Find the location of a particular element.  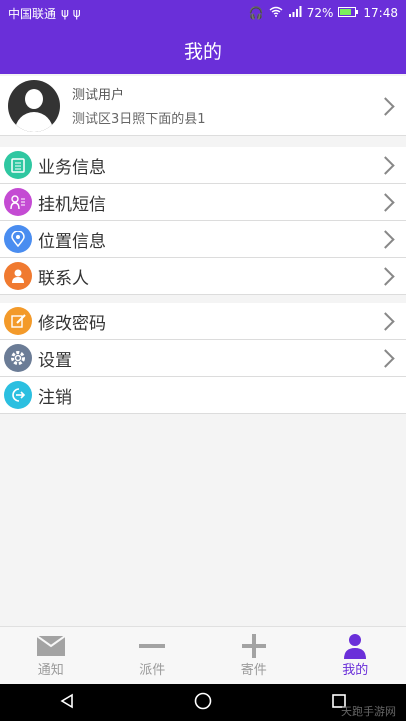

menu-label: 业务信息 is located at coordinates (72, 167).